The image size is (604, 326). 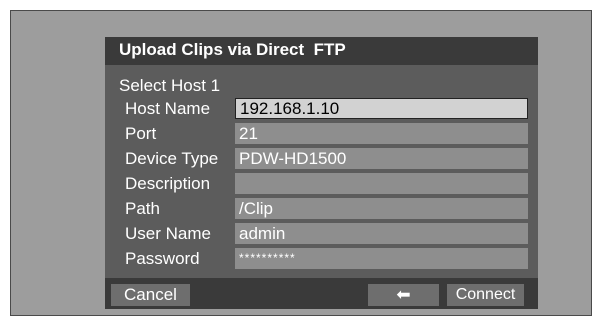 I want to click on back-button: ⬅, so click(x=403, y=295).